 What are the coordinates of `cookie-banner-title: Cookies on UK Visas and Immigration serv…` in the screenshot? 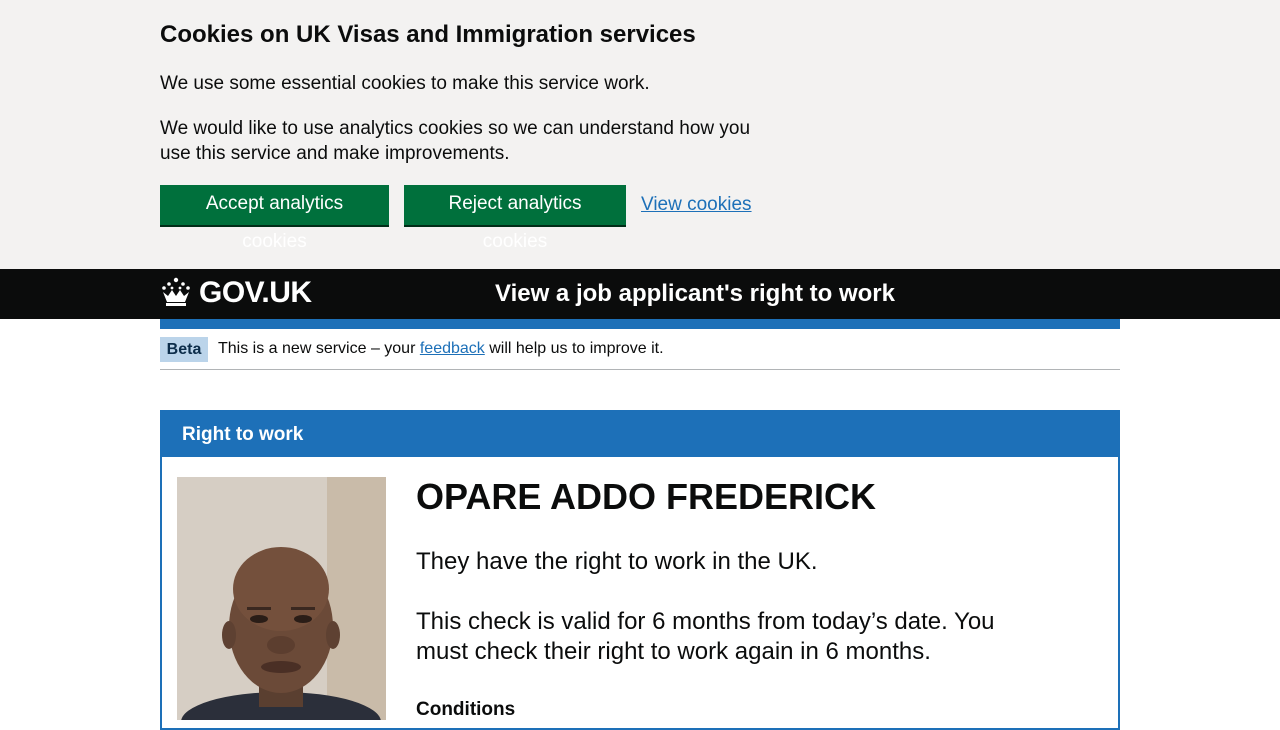 It's located at (428, 34).